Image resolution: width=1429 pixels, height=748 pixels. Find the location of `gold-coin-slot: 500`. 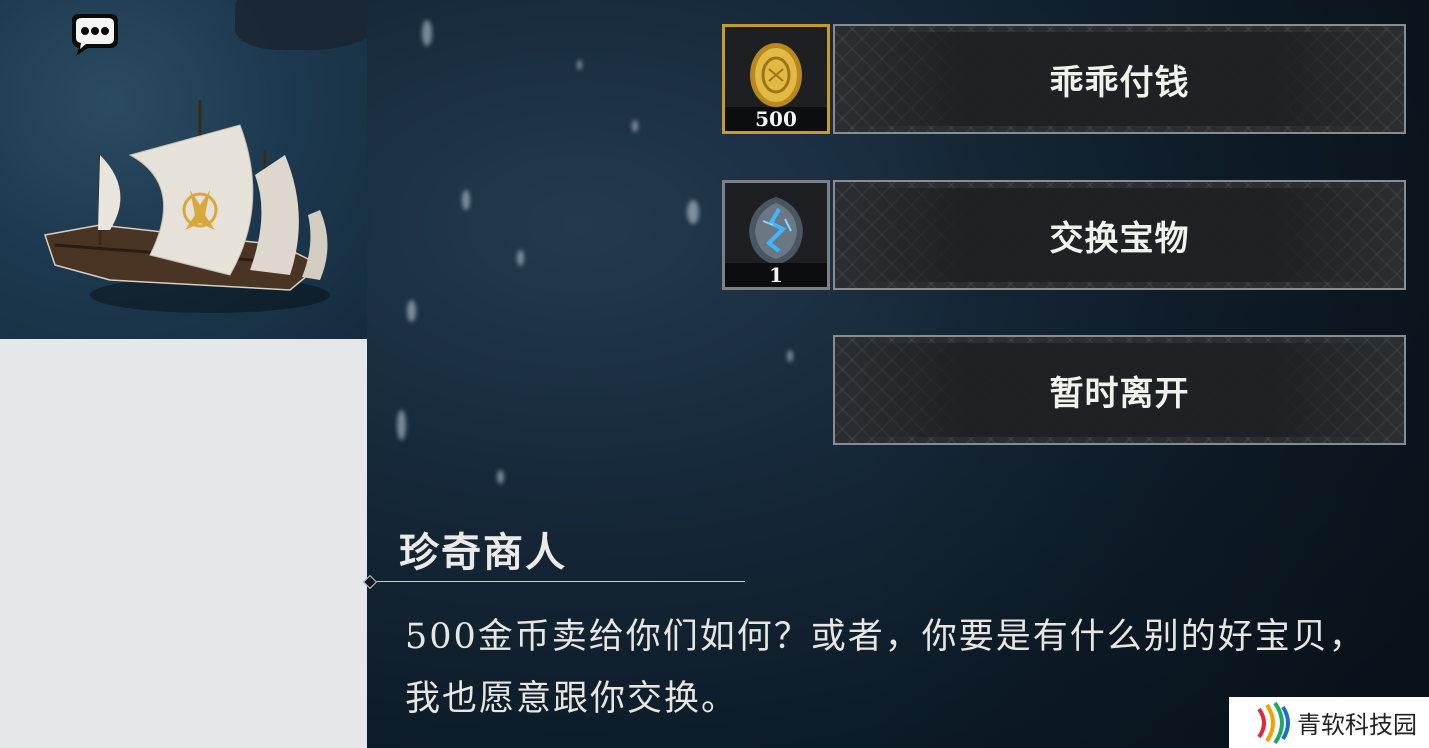

gold-coin-slot: 500 is located at coordinates (776, 79).